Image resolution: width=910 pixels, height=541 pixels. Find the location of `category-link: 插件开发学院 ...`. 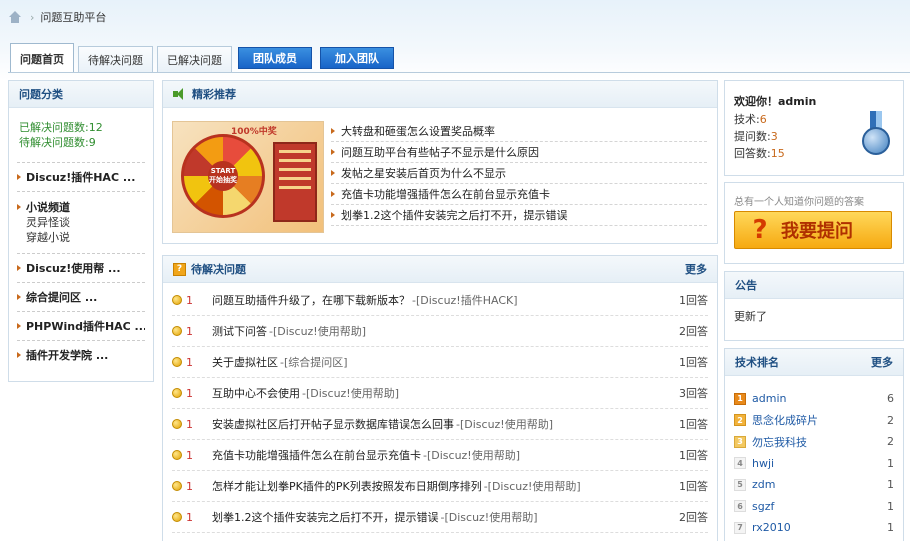

category-link: 插件开发学院 ... is located at coordinates (81, 355).